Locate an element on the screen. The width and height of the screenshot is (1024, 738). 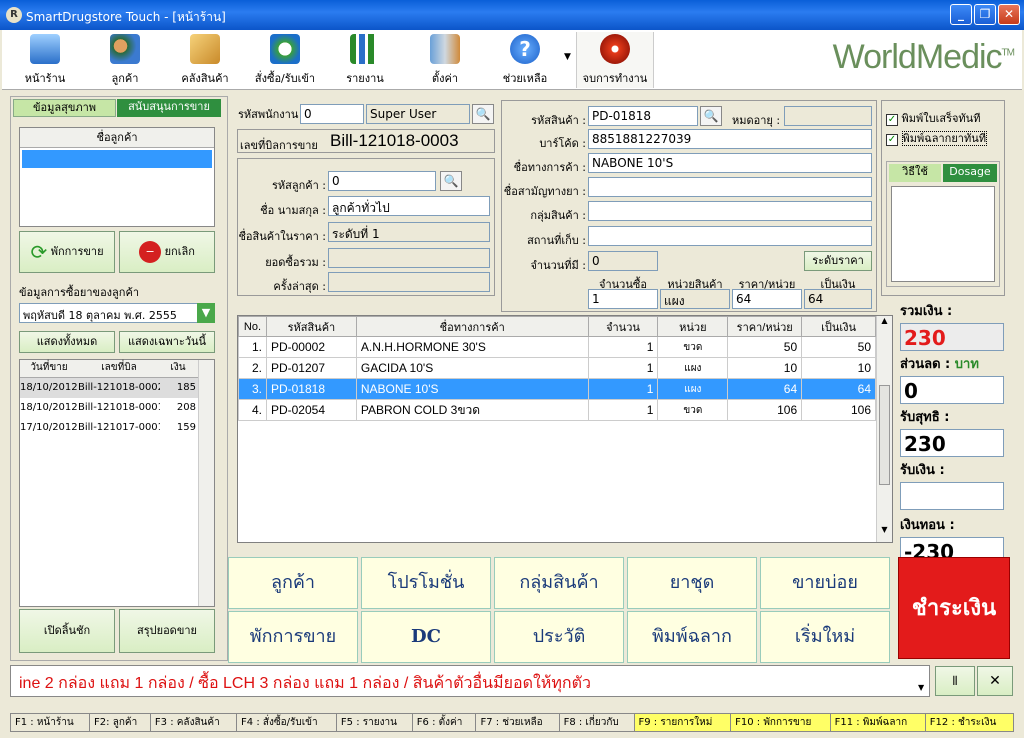
function-key-item: F11 : พิมพ์ฉลาก is located at coordinates (877, 722).